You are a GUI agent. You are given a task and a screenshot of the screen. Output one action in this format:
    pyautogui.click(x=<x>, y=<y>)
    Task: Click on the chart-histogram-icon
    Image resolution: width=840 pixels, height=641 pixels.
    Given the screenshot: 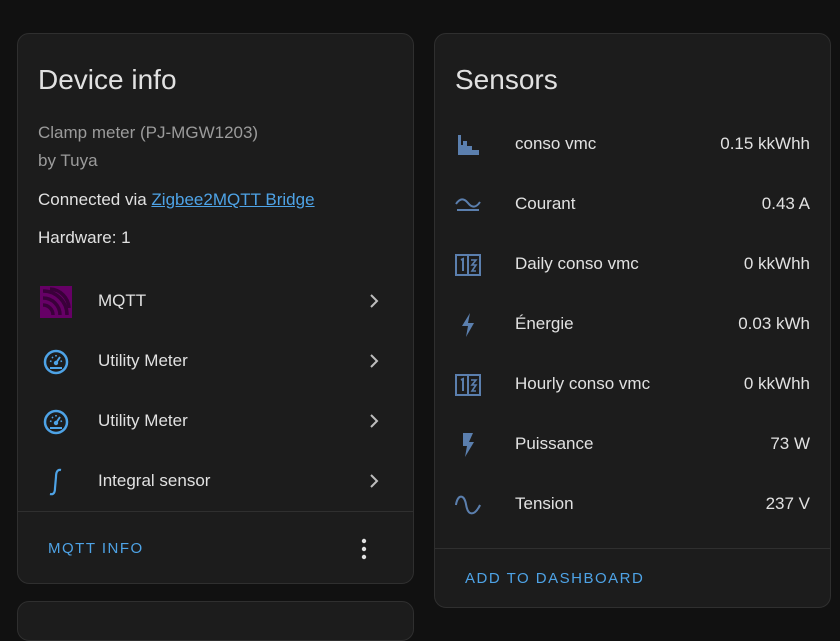 What is the action you would take?
    pyautogui.click(x=468, y=145)
    